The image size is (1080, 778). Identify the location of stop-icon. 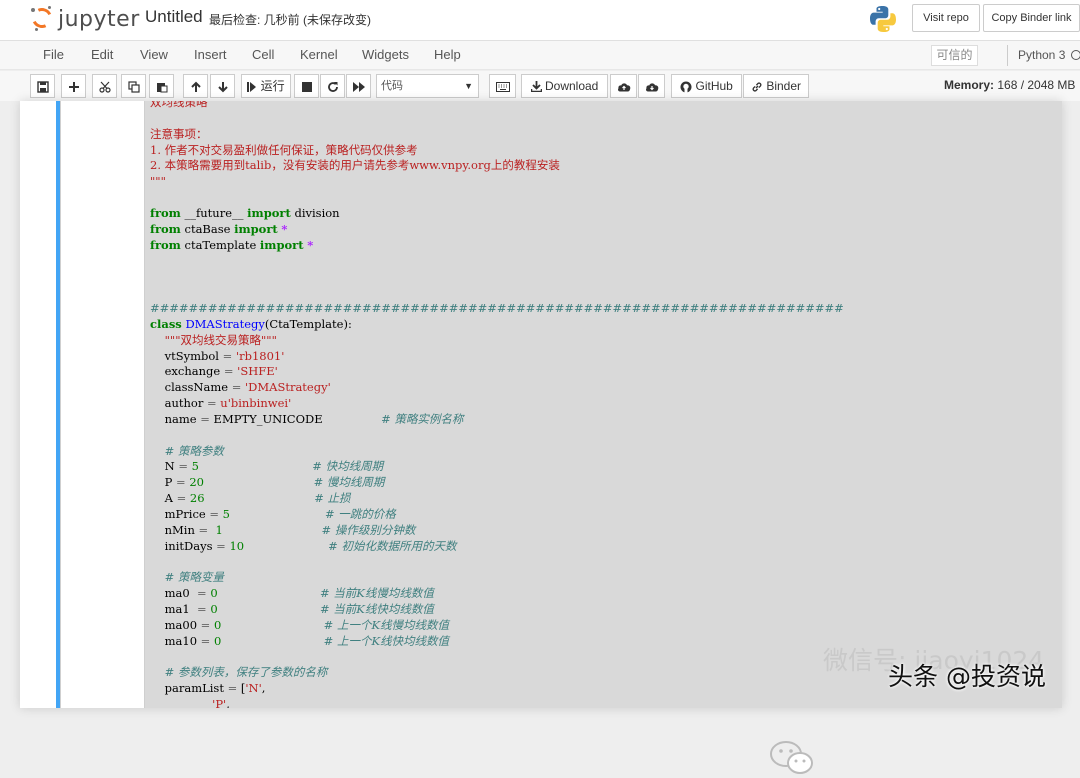
(306, 86).